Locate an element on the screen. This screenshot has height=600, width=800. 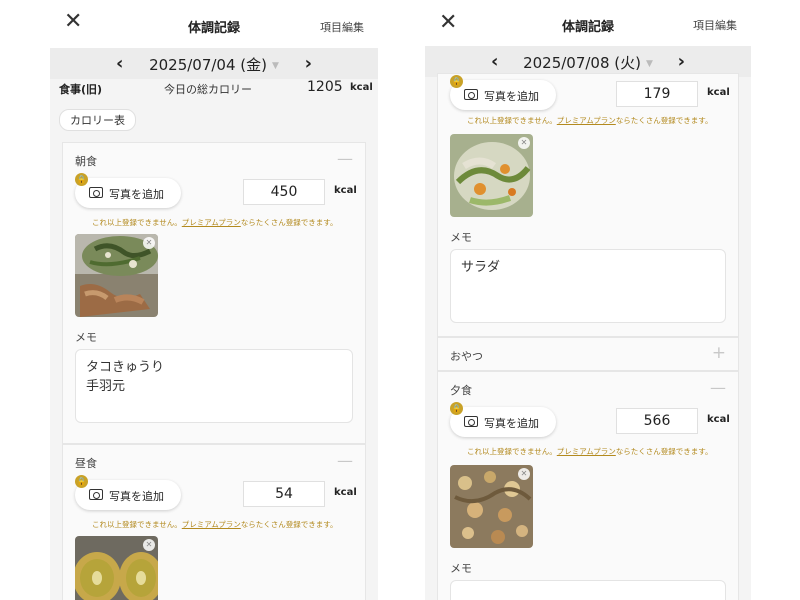
memo-field: タコきゅうり 手羽元 is located at coordinates (214, 386).